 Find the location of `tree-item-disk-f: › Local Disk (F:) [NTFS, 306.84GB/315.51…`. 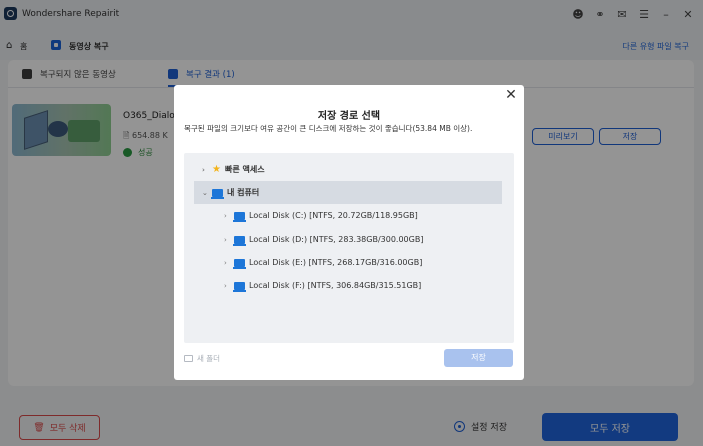

tree-item-disk-f: › Local Disk (F:) [NTFS, 306.84GB/315.51… is located at coordinates (323, 286).